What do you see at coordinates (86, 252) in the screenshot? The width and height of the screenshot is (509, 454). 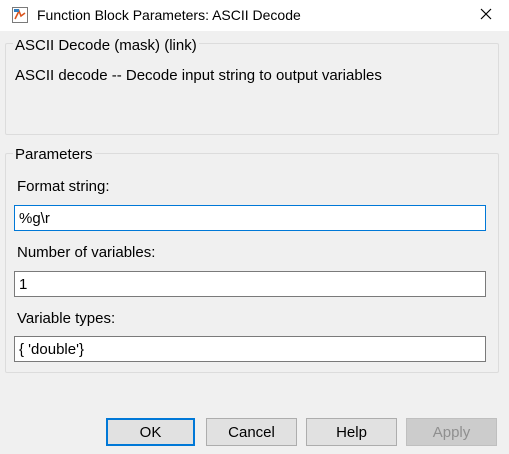 I see `number-of-variables-label: Number of variables:` at bounding box center [86, 252].